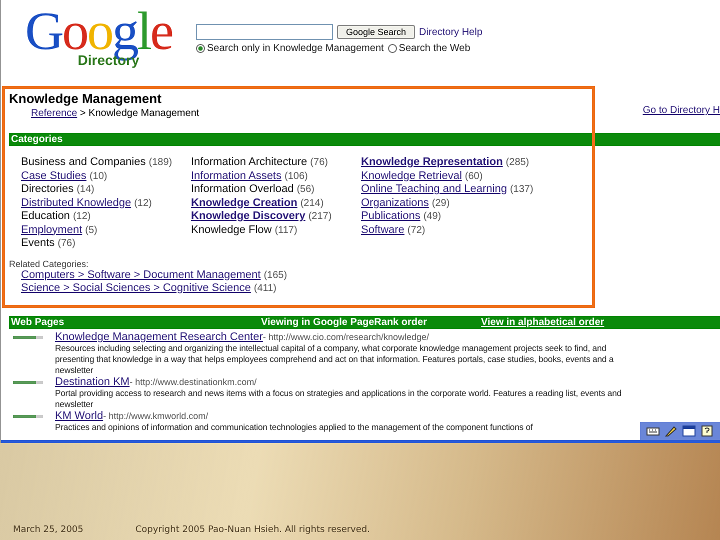 This screenshot has height=540, width=720. I want to click on window-icon, so click(689, 431).